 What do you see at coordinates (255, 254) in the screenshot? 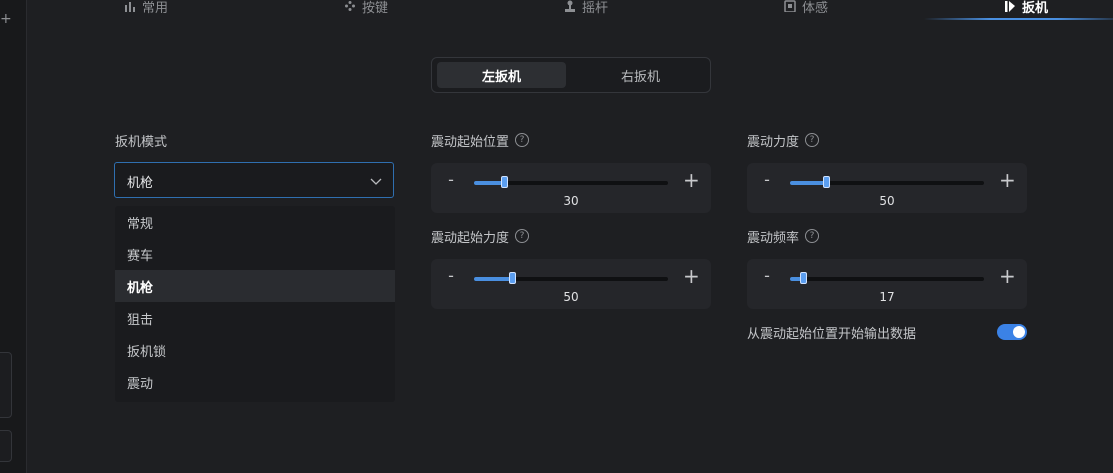
I see `option-racing: 赛车` at bounding box center [255, 254].